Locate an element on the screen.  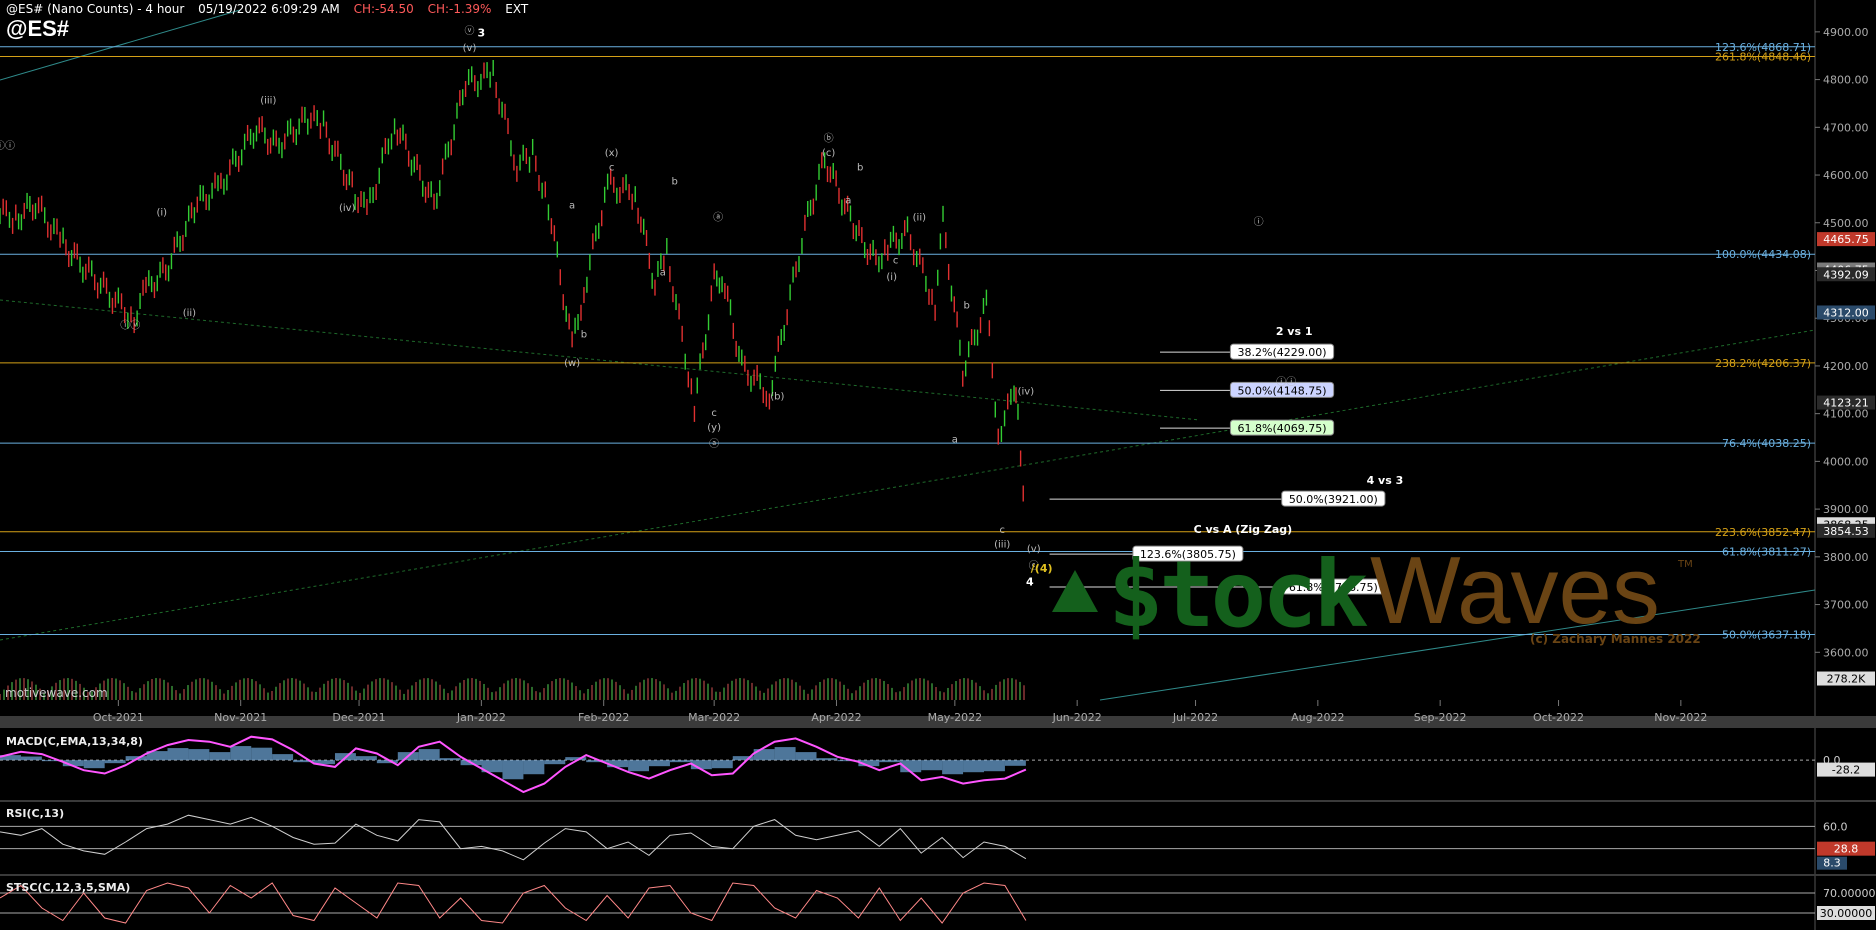
change-value: CH:-54.50 is located at coordinates (383, 9).